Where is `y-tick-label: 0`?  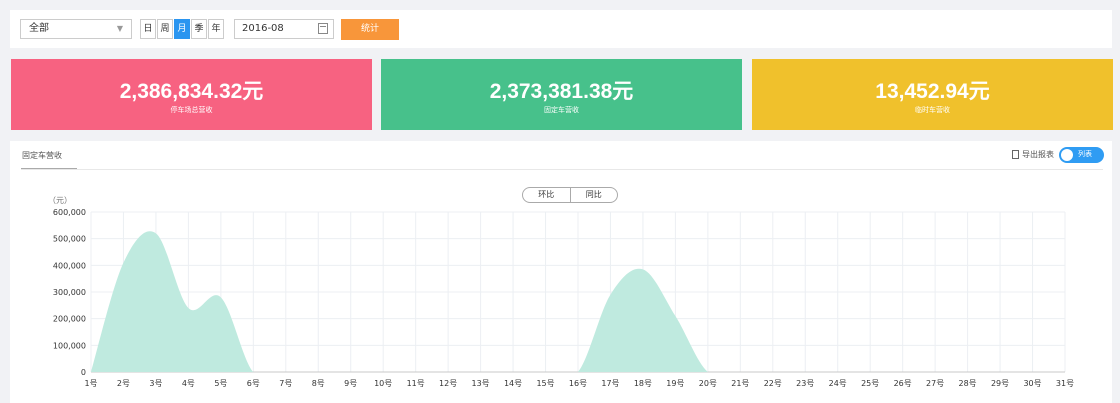 y-tick-label: 0 is located at coordinates (83, 372).